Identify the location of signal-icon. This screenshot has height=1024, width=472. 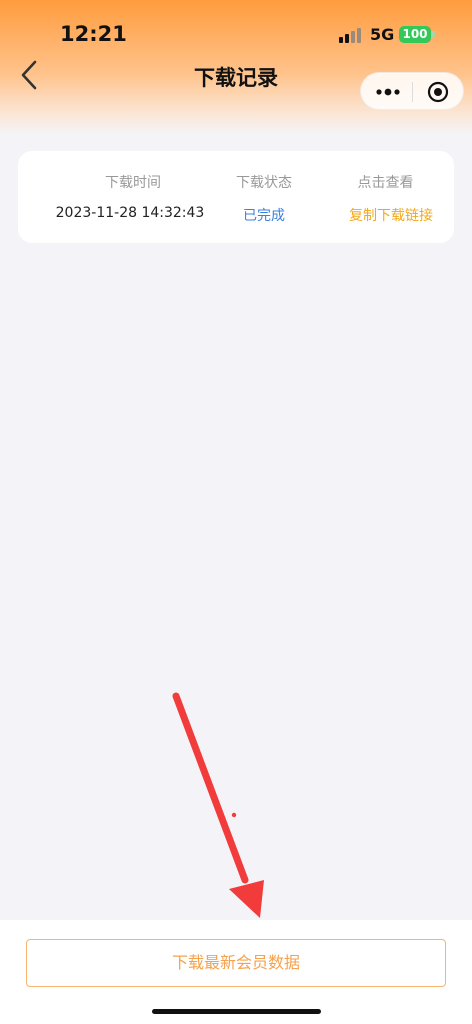
(351, 35).